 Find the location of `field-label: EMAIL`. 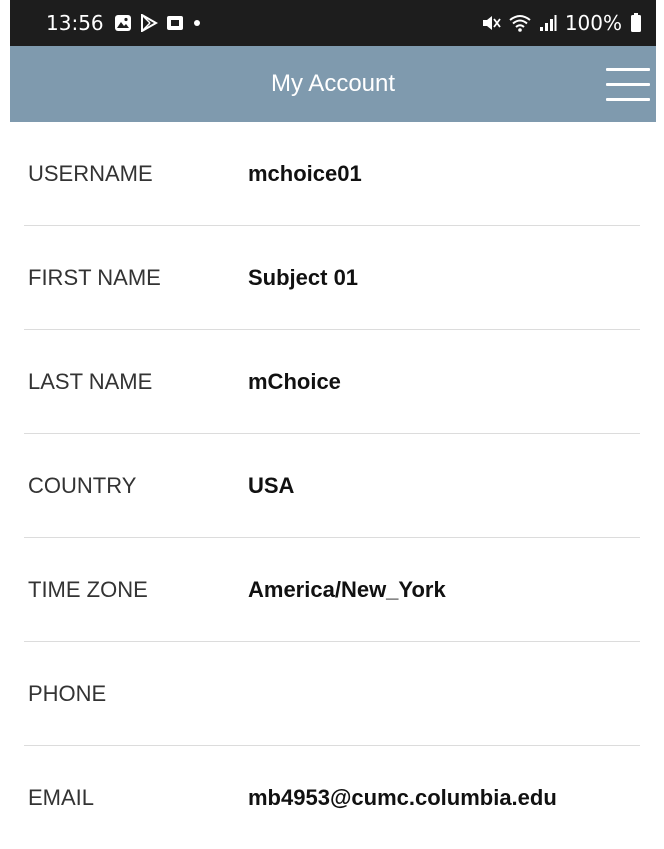

field-label: EMAIL is located at coordinates (61, 797).